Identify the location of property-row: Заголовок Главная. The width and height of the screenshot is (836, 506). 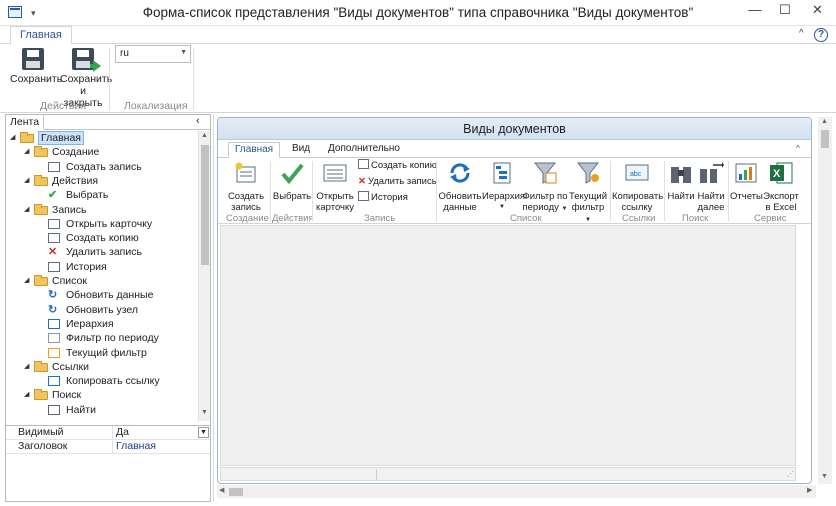
(108, 447).